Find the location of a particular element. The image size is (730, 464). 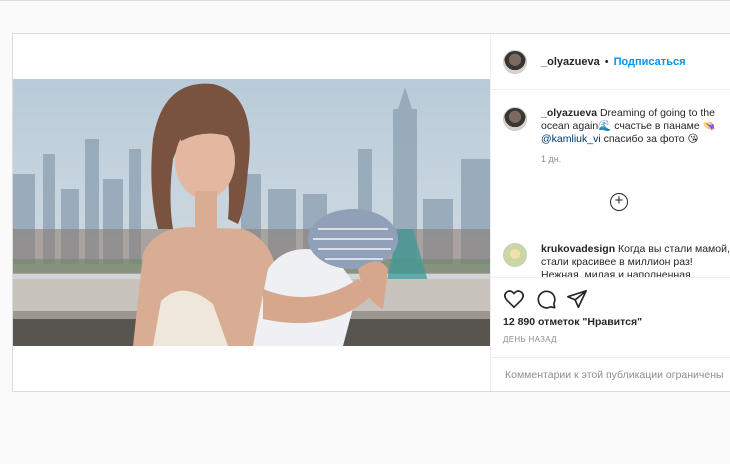

comments-limited-notice: Комментарии к этой публикации ограничены is located at coordinates (610, 374).